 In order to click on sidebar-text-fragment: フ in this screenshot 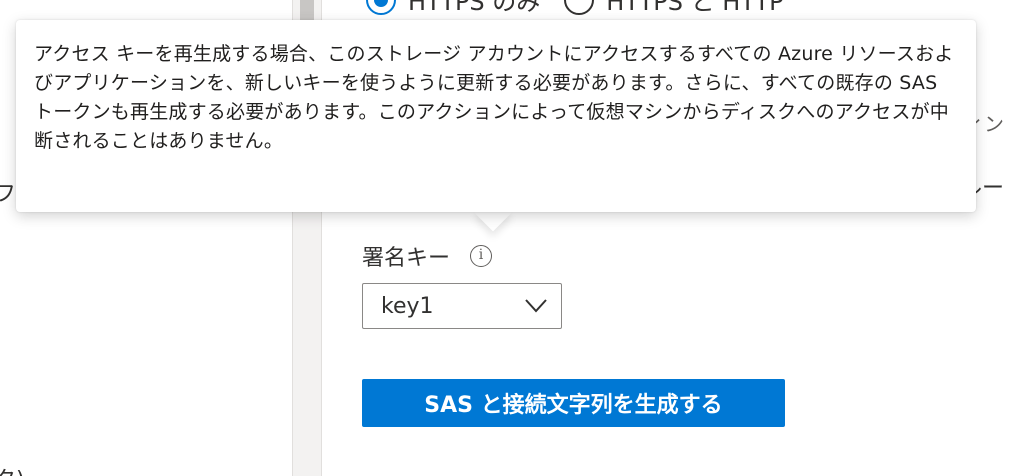, I will do `click(8, 194)`.